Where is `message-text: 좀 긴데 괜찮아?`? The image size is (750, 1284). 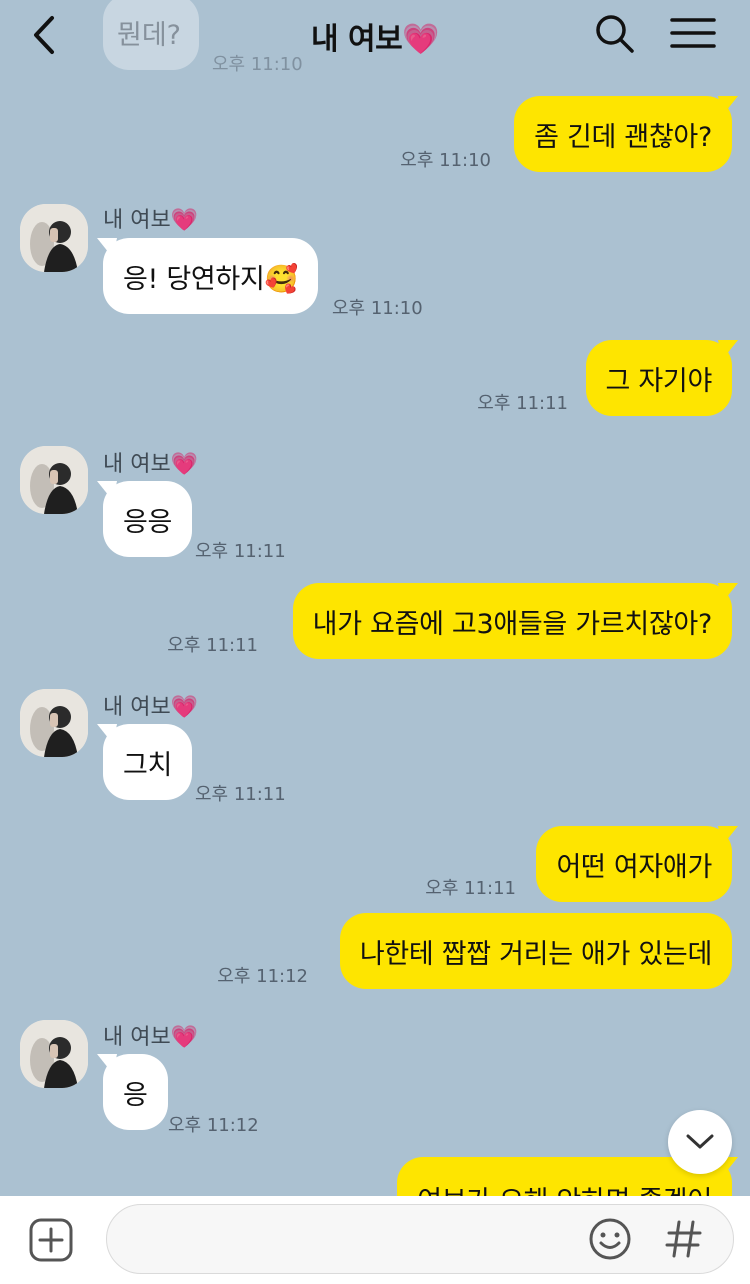
message-text: 좀 긴데 괜찮아? is located at coordinates (623, 137).